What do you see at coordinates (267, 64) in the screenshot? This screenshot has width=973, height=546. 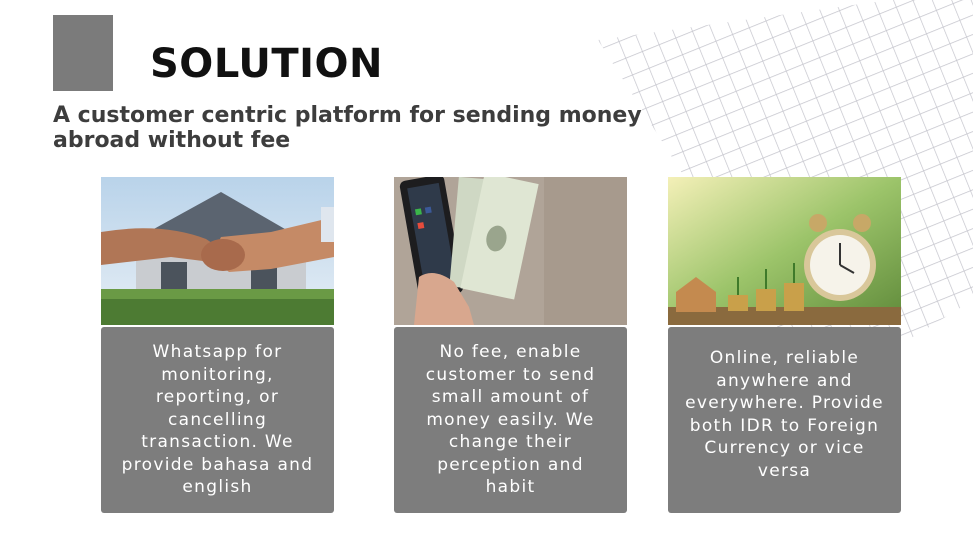 I see `slide-title: SOLUTION` at bounding box center [267, 64].